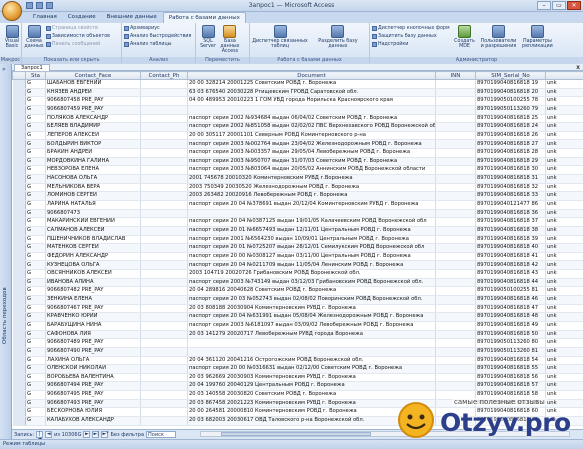  What do you see at coordinates (510, 119) in the screenshot?
I see `table-cell: 8970199040816818 25` at bounding box center [510, 119].